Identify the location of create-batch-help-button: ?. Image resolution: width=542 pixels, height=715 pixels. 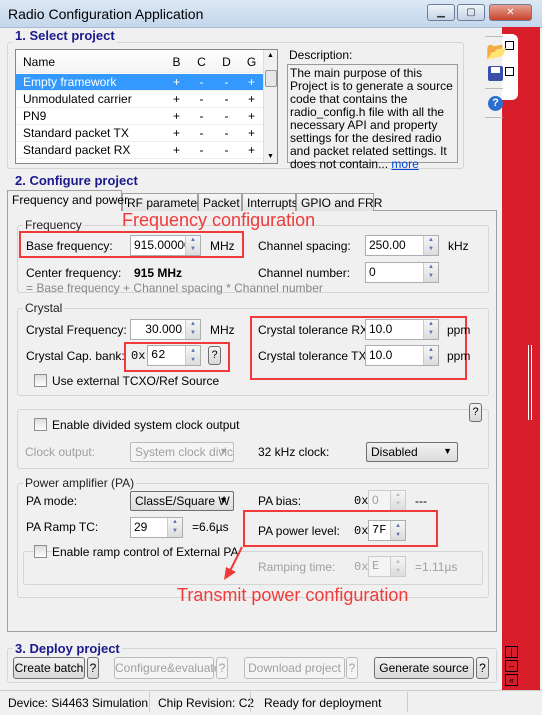
(93, 668).